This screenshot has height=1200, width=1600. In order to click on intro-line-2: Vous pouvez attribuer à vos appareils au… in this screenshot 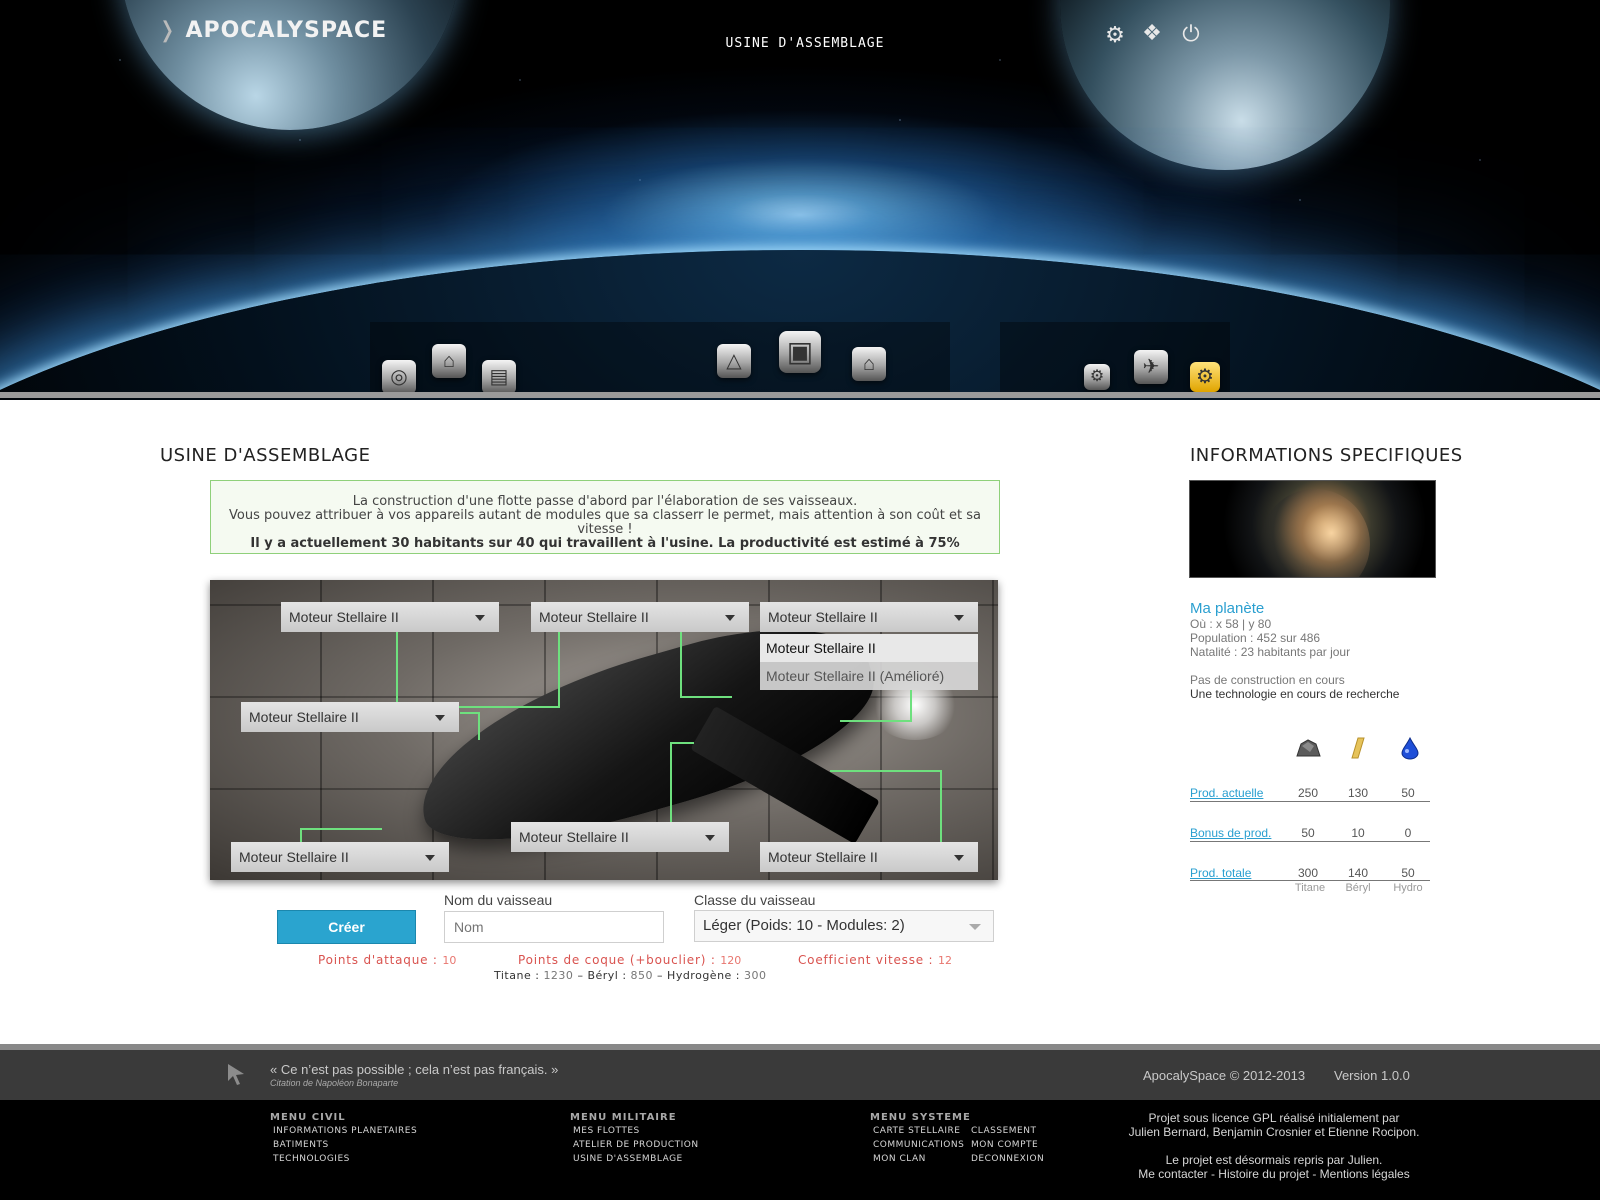, I will do `click(605, 522)`.